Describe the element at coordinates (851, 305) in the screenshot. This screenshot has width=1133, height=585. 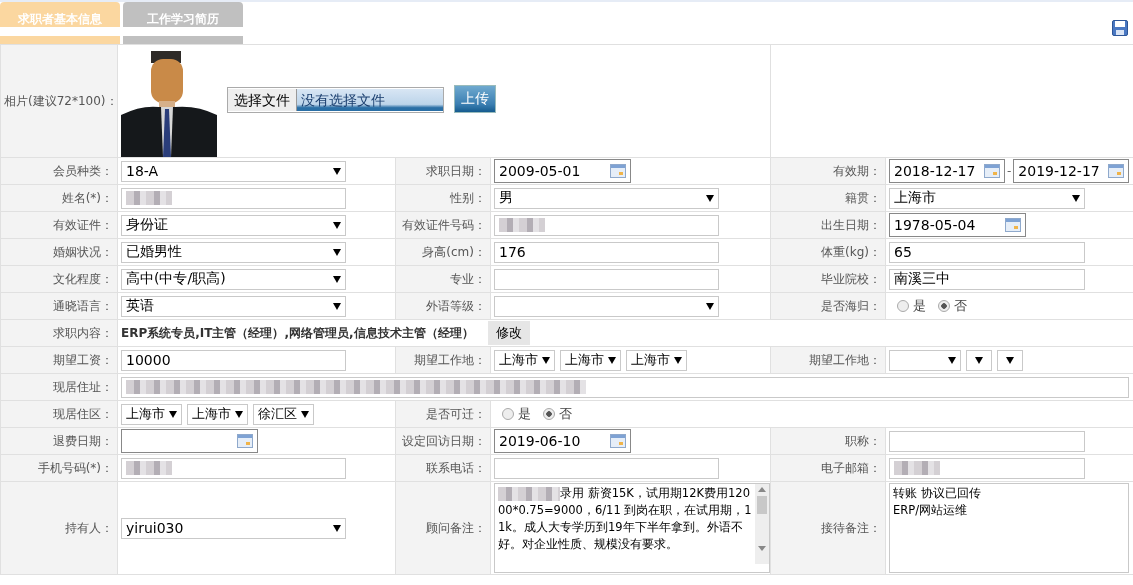
I see `field-label: 是否海归：` at that location.